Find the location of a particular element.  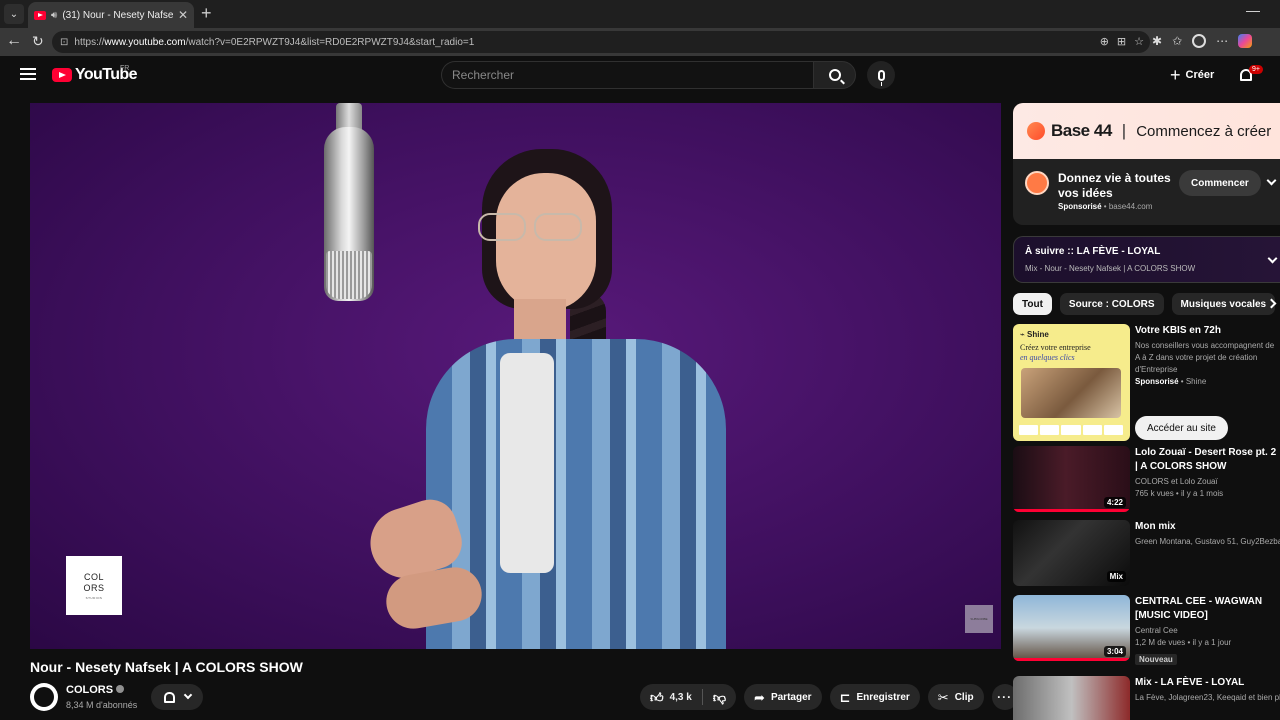

shine-brand-text: Shine is located at coordinates (1038, 334).